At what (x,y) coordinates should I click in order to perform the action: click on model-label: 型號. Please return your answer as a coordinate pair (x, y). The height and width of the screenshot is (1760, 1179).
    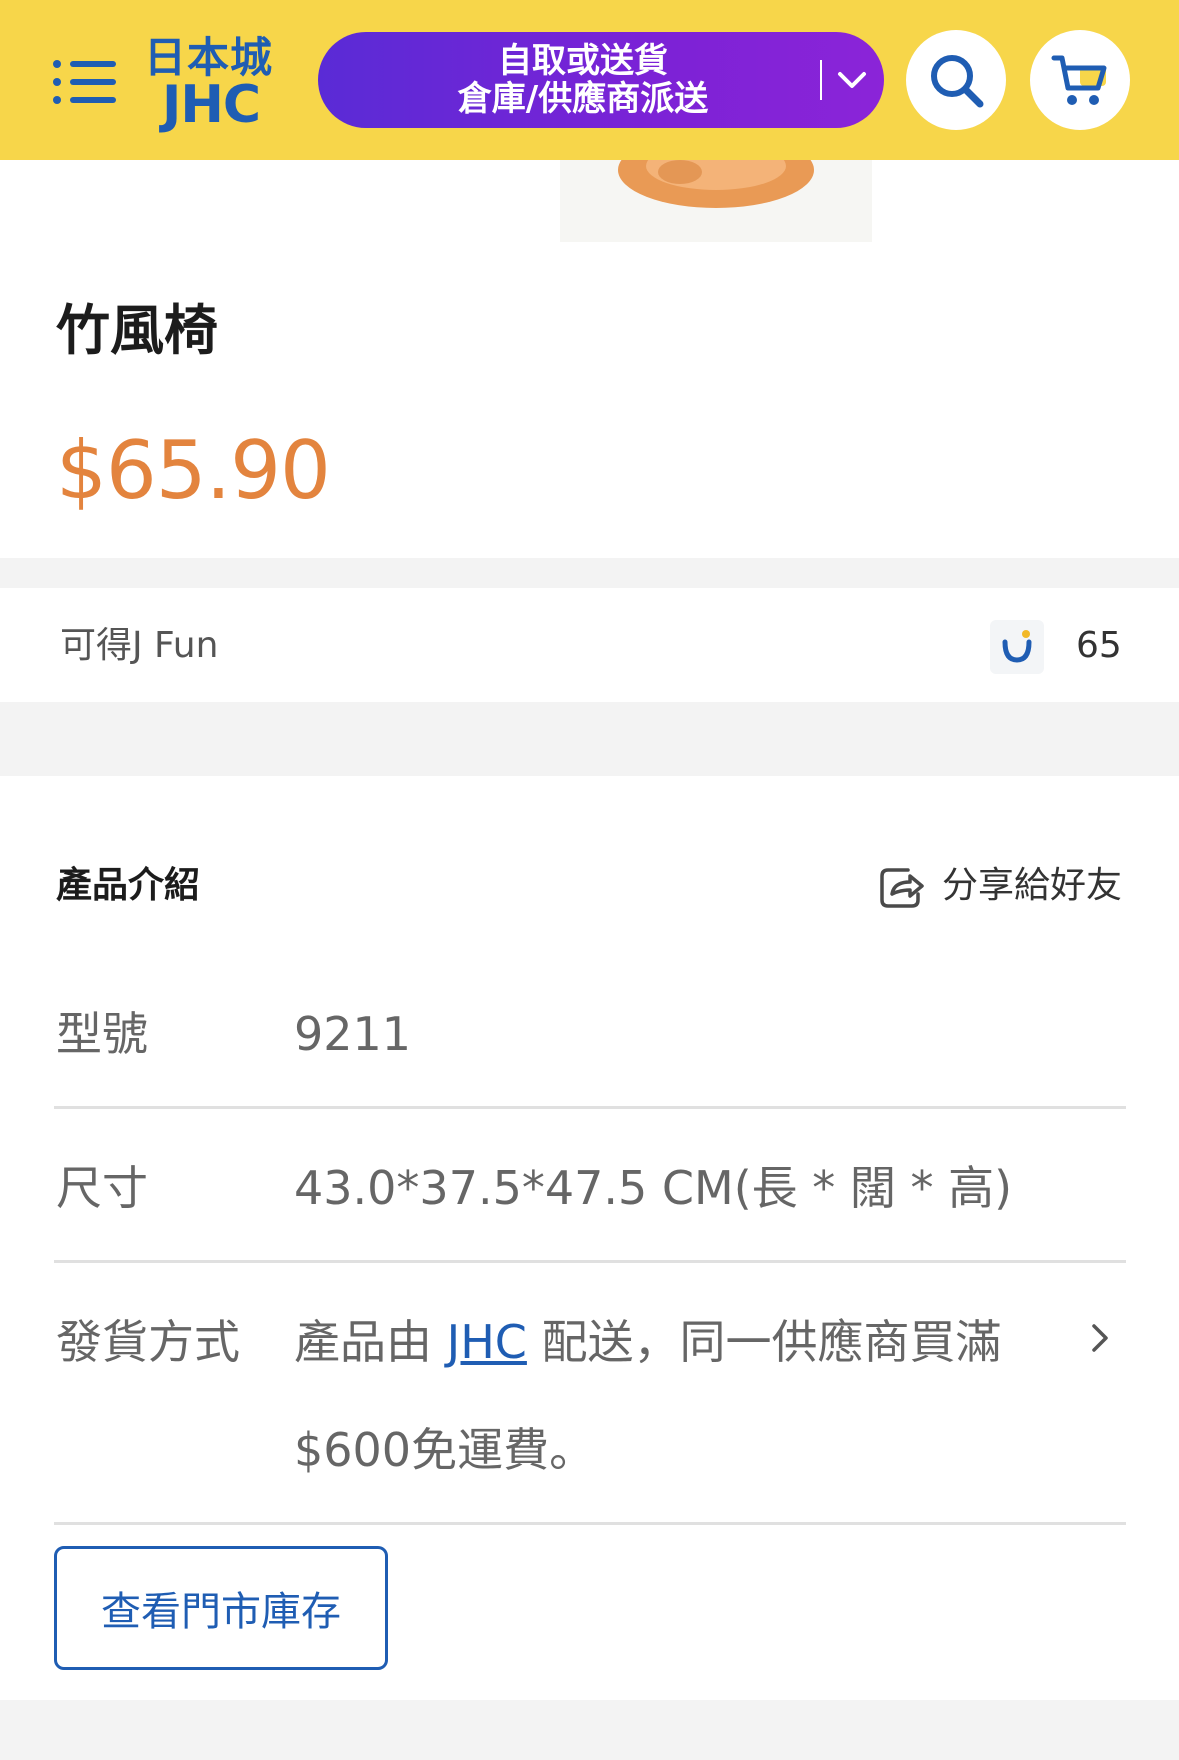
    Looking at the image, I should click on (102, 1034).